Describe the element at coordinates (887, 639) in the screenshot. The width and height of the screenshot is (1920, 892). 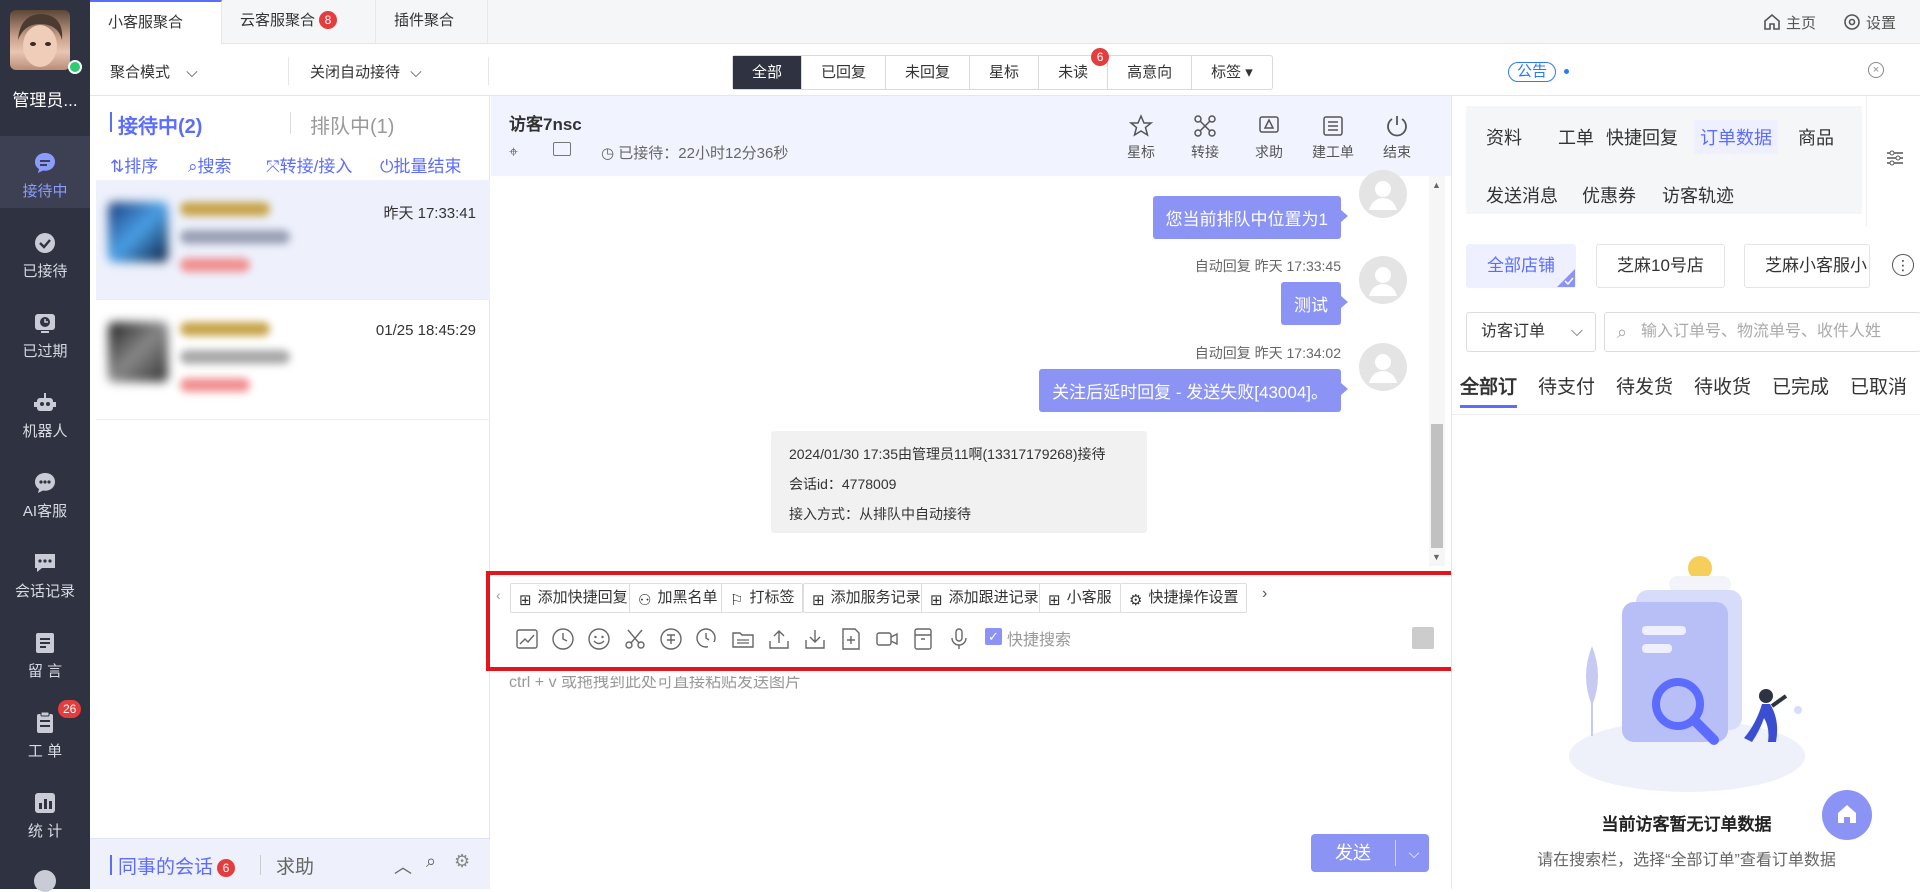
I see `video-icon` at that location.